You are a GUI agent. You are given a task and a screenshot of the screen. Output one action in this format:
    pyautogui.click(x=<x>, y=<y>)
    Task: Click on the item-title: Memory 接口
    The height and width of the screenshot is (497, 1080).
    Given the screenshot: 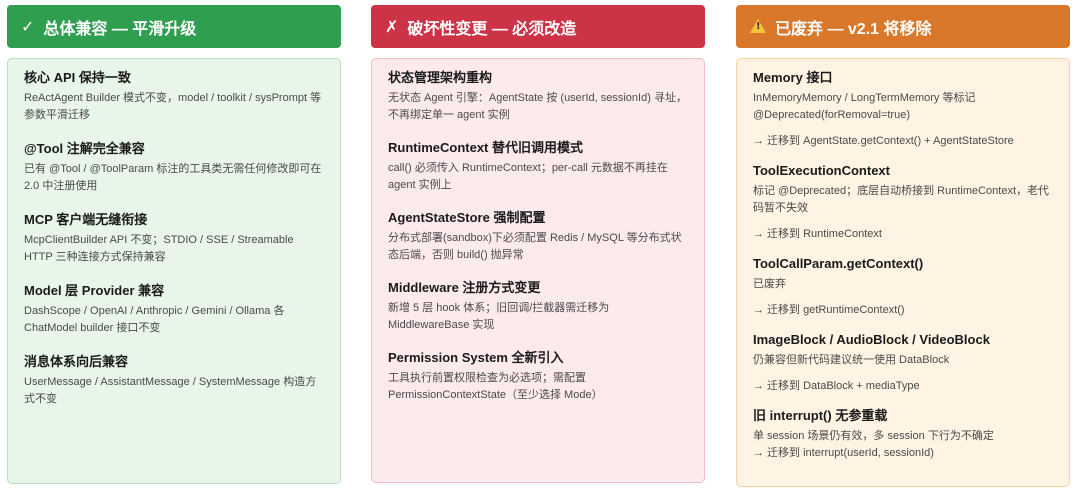 What is the action you would take?
    pyautogui.click(x=793, y=77)
    